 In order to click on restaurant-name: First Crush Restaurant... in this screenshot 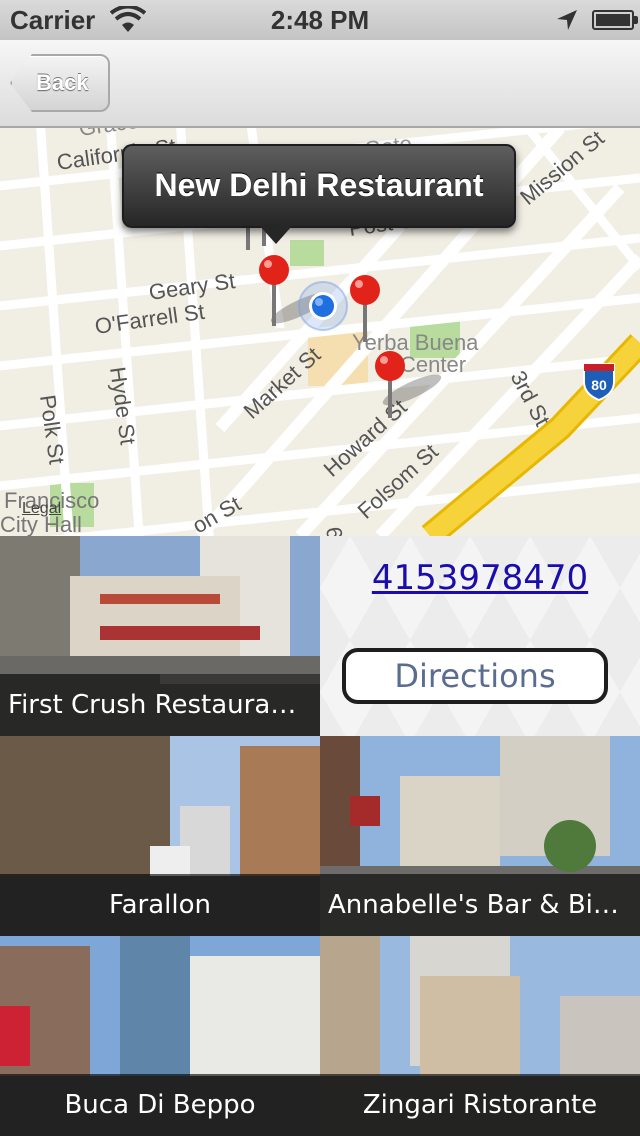, I will do `click(160, 705)`.